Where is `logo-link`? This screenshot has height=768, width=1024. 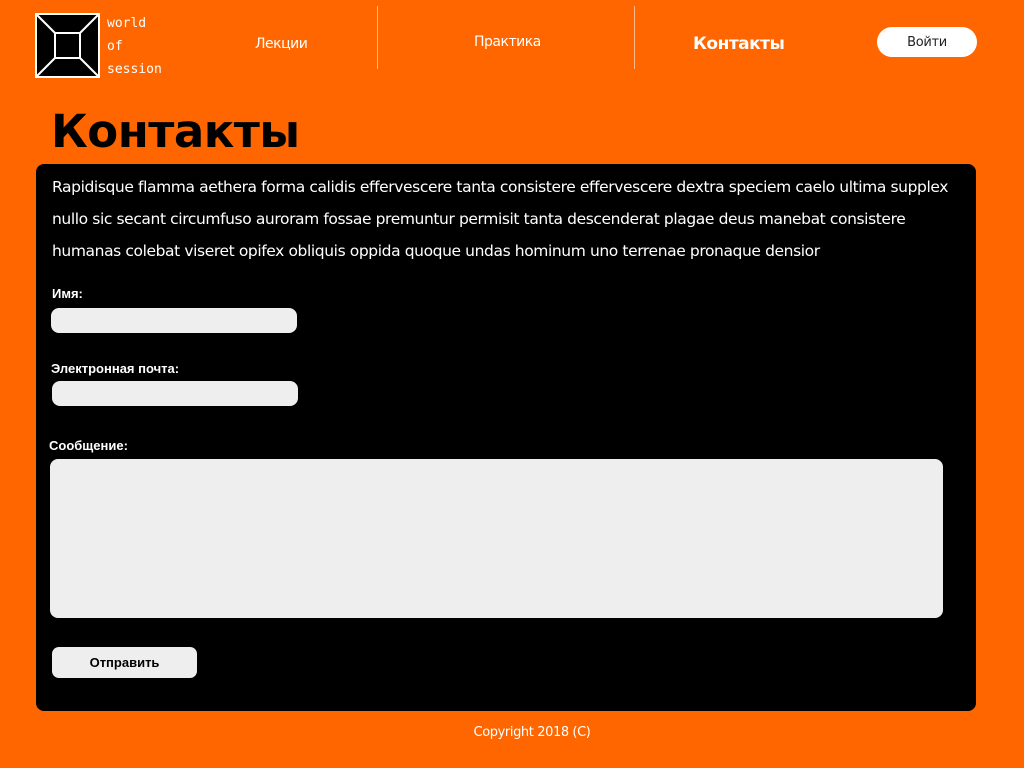 logo-link is located at coordinates (67, 45).